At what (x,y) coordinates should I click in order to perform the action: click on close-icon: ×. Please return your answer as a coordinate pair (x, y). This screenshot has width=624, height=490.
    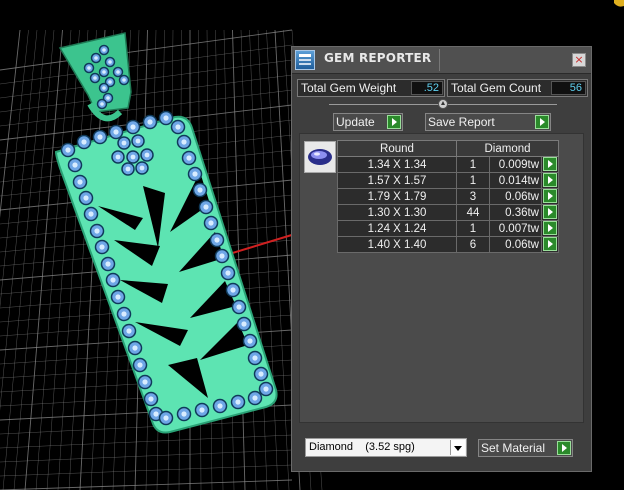
    Looking at the image, I should click on (579, 60).